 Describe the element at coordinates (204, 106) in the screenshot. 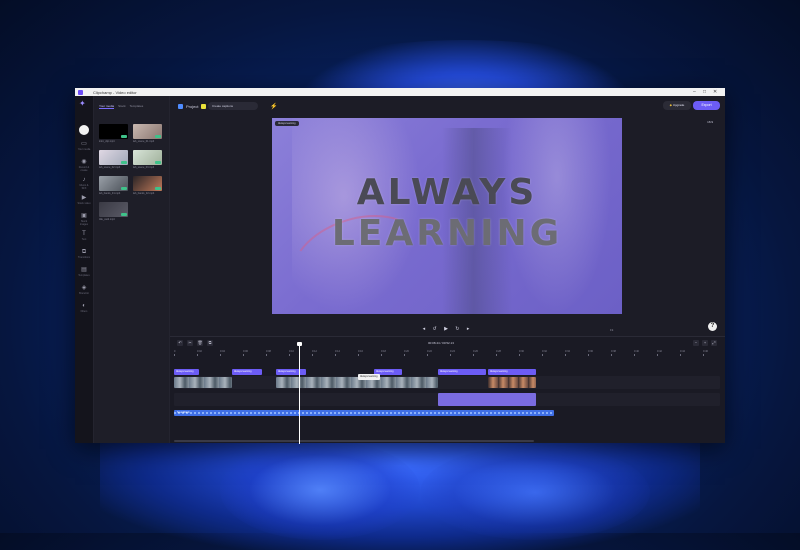

I see `color-icon` at that location.